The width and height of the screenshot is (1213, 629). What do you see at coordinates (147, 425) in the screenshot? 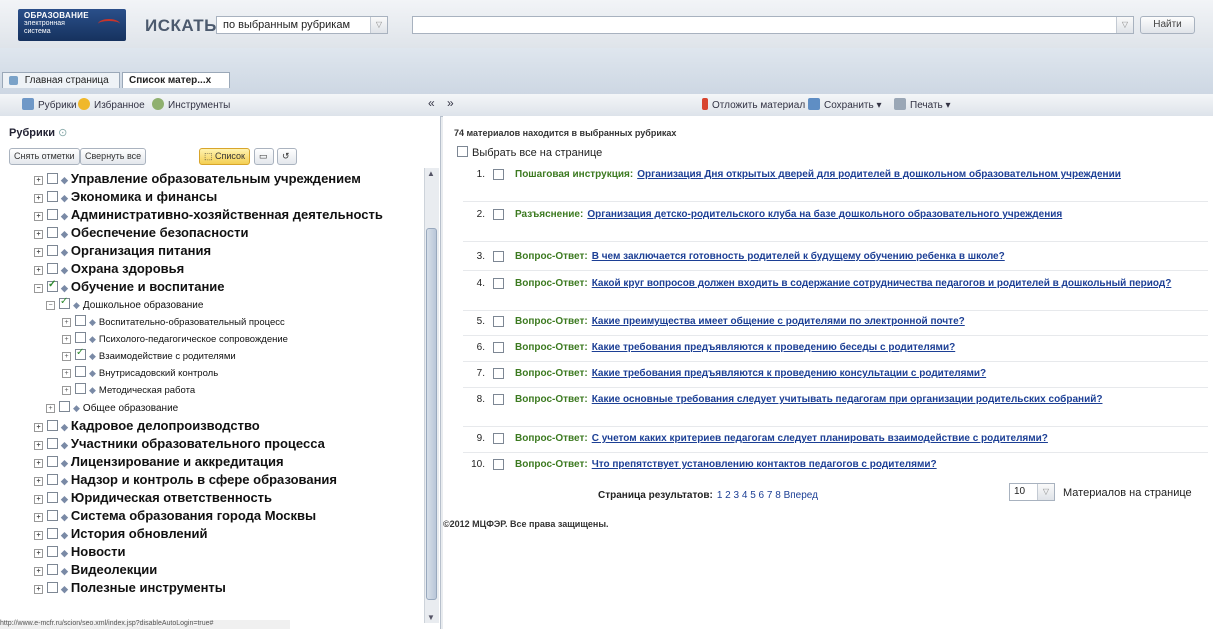
I see `tree-node: + ◆ Кадровое делопроизводство` at bounding box center [147, 425].